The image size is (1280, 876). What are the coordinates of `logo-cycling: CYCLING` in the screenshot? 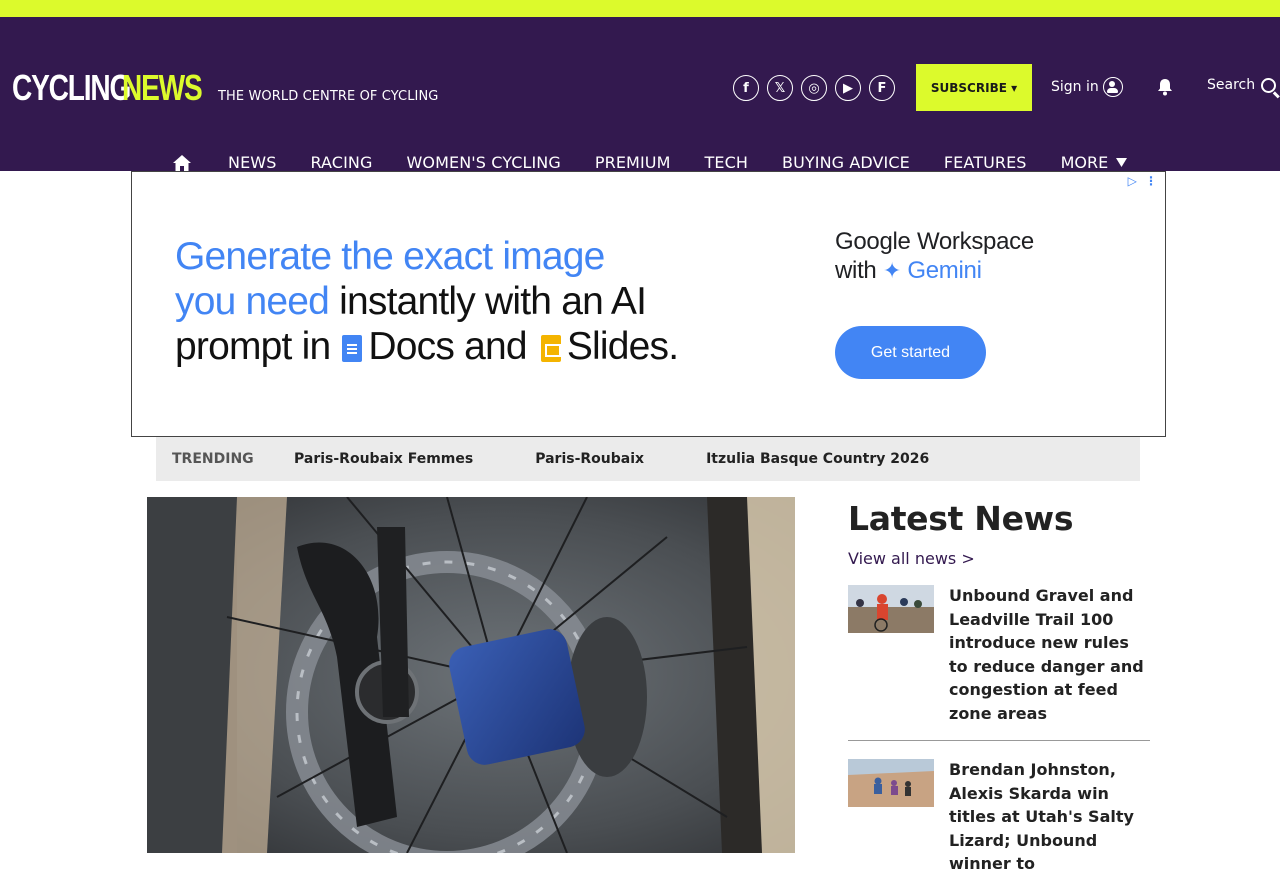 It's located at (71, 87).